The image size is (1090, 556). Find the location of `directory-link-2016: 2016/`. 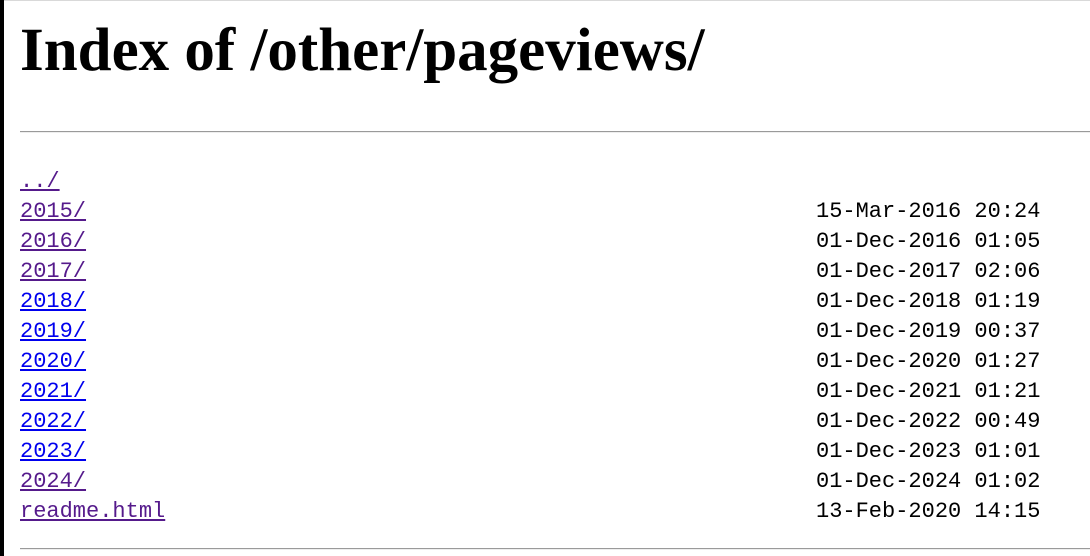

directory-link-2016: 2016/ is located at coordinates (53, 242).